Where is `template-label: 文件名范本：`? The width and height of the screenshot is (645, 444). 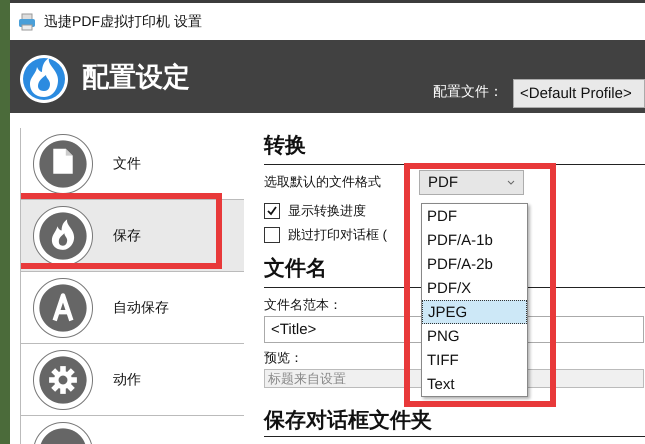 template-label: 文件名范本： is located at coordinates (303, 305).